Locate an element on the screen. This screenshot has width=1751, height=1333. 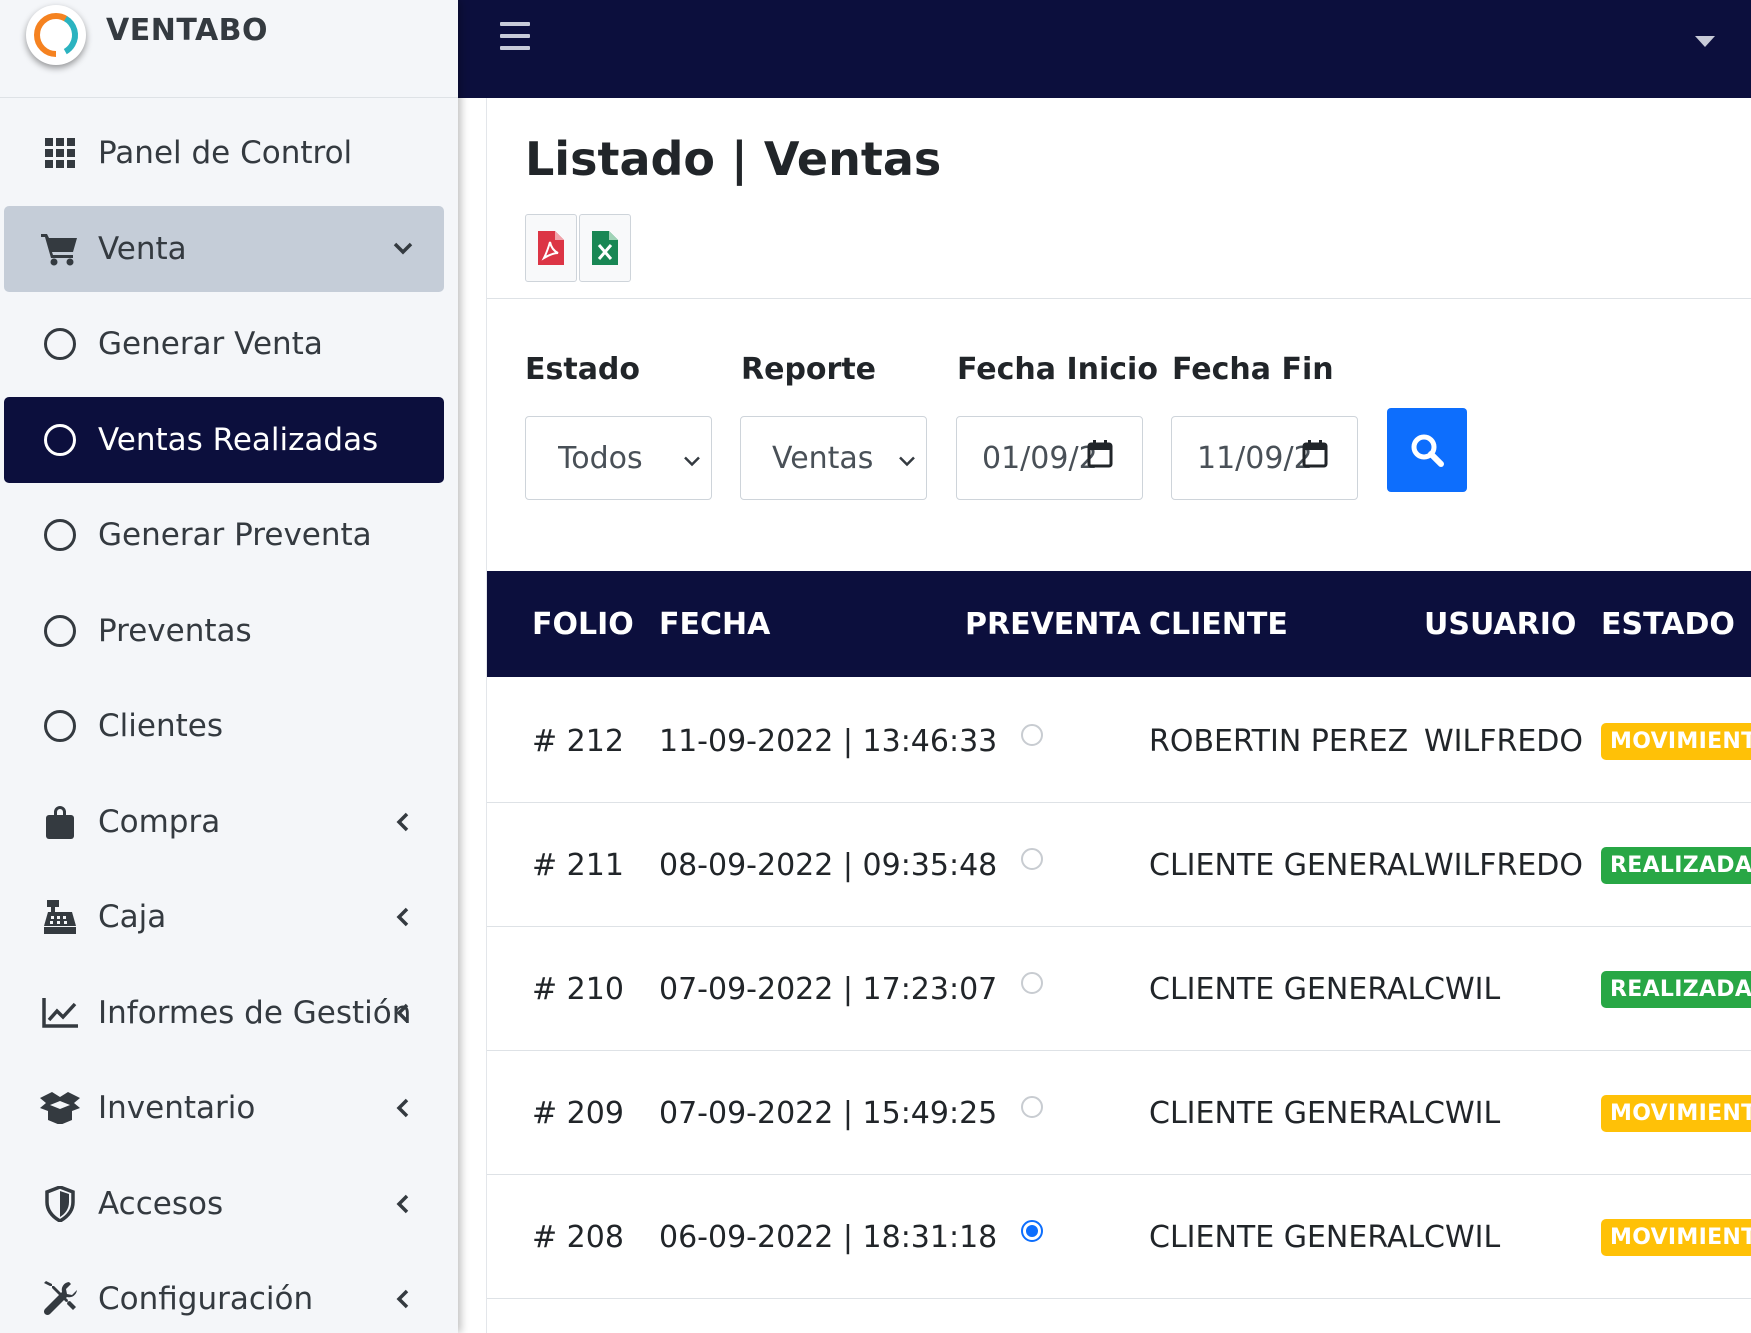
export-excel-button is located at coordinates (605, 248).